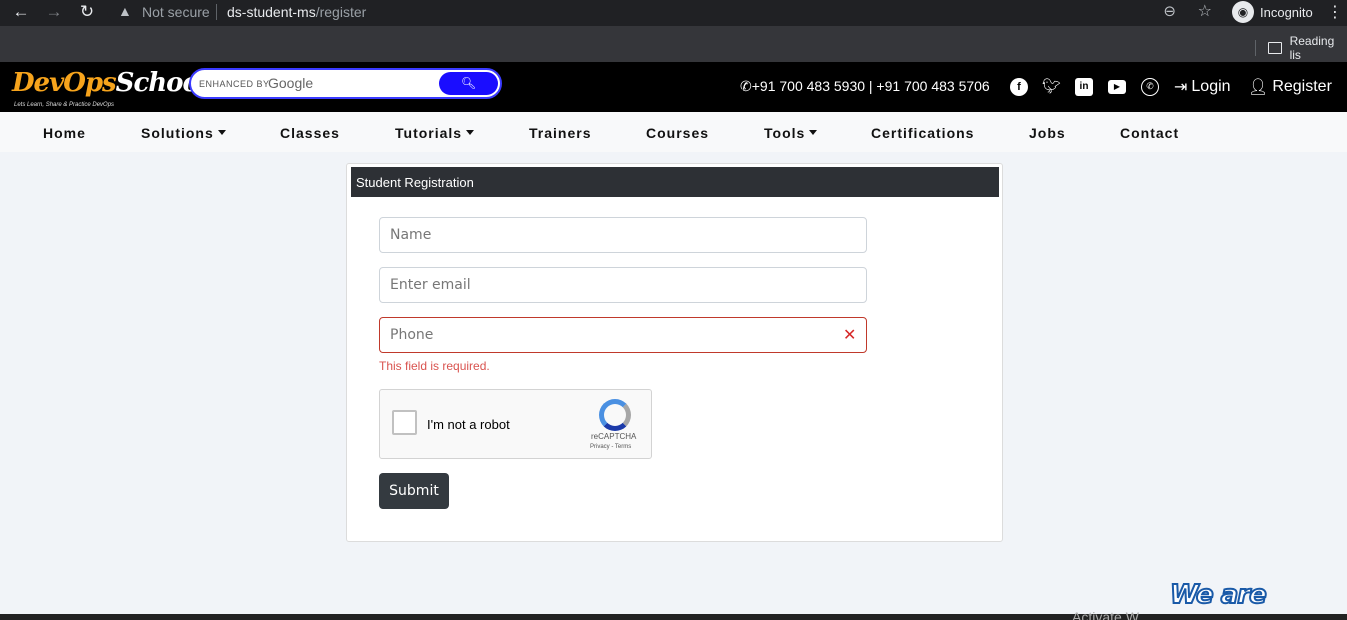 The width and height of the screenshot is (1347, 620). I want to click on nav-contact: Contact, so click(1149, 133).